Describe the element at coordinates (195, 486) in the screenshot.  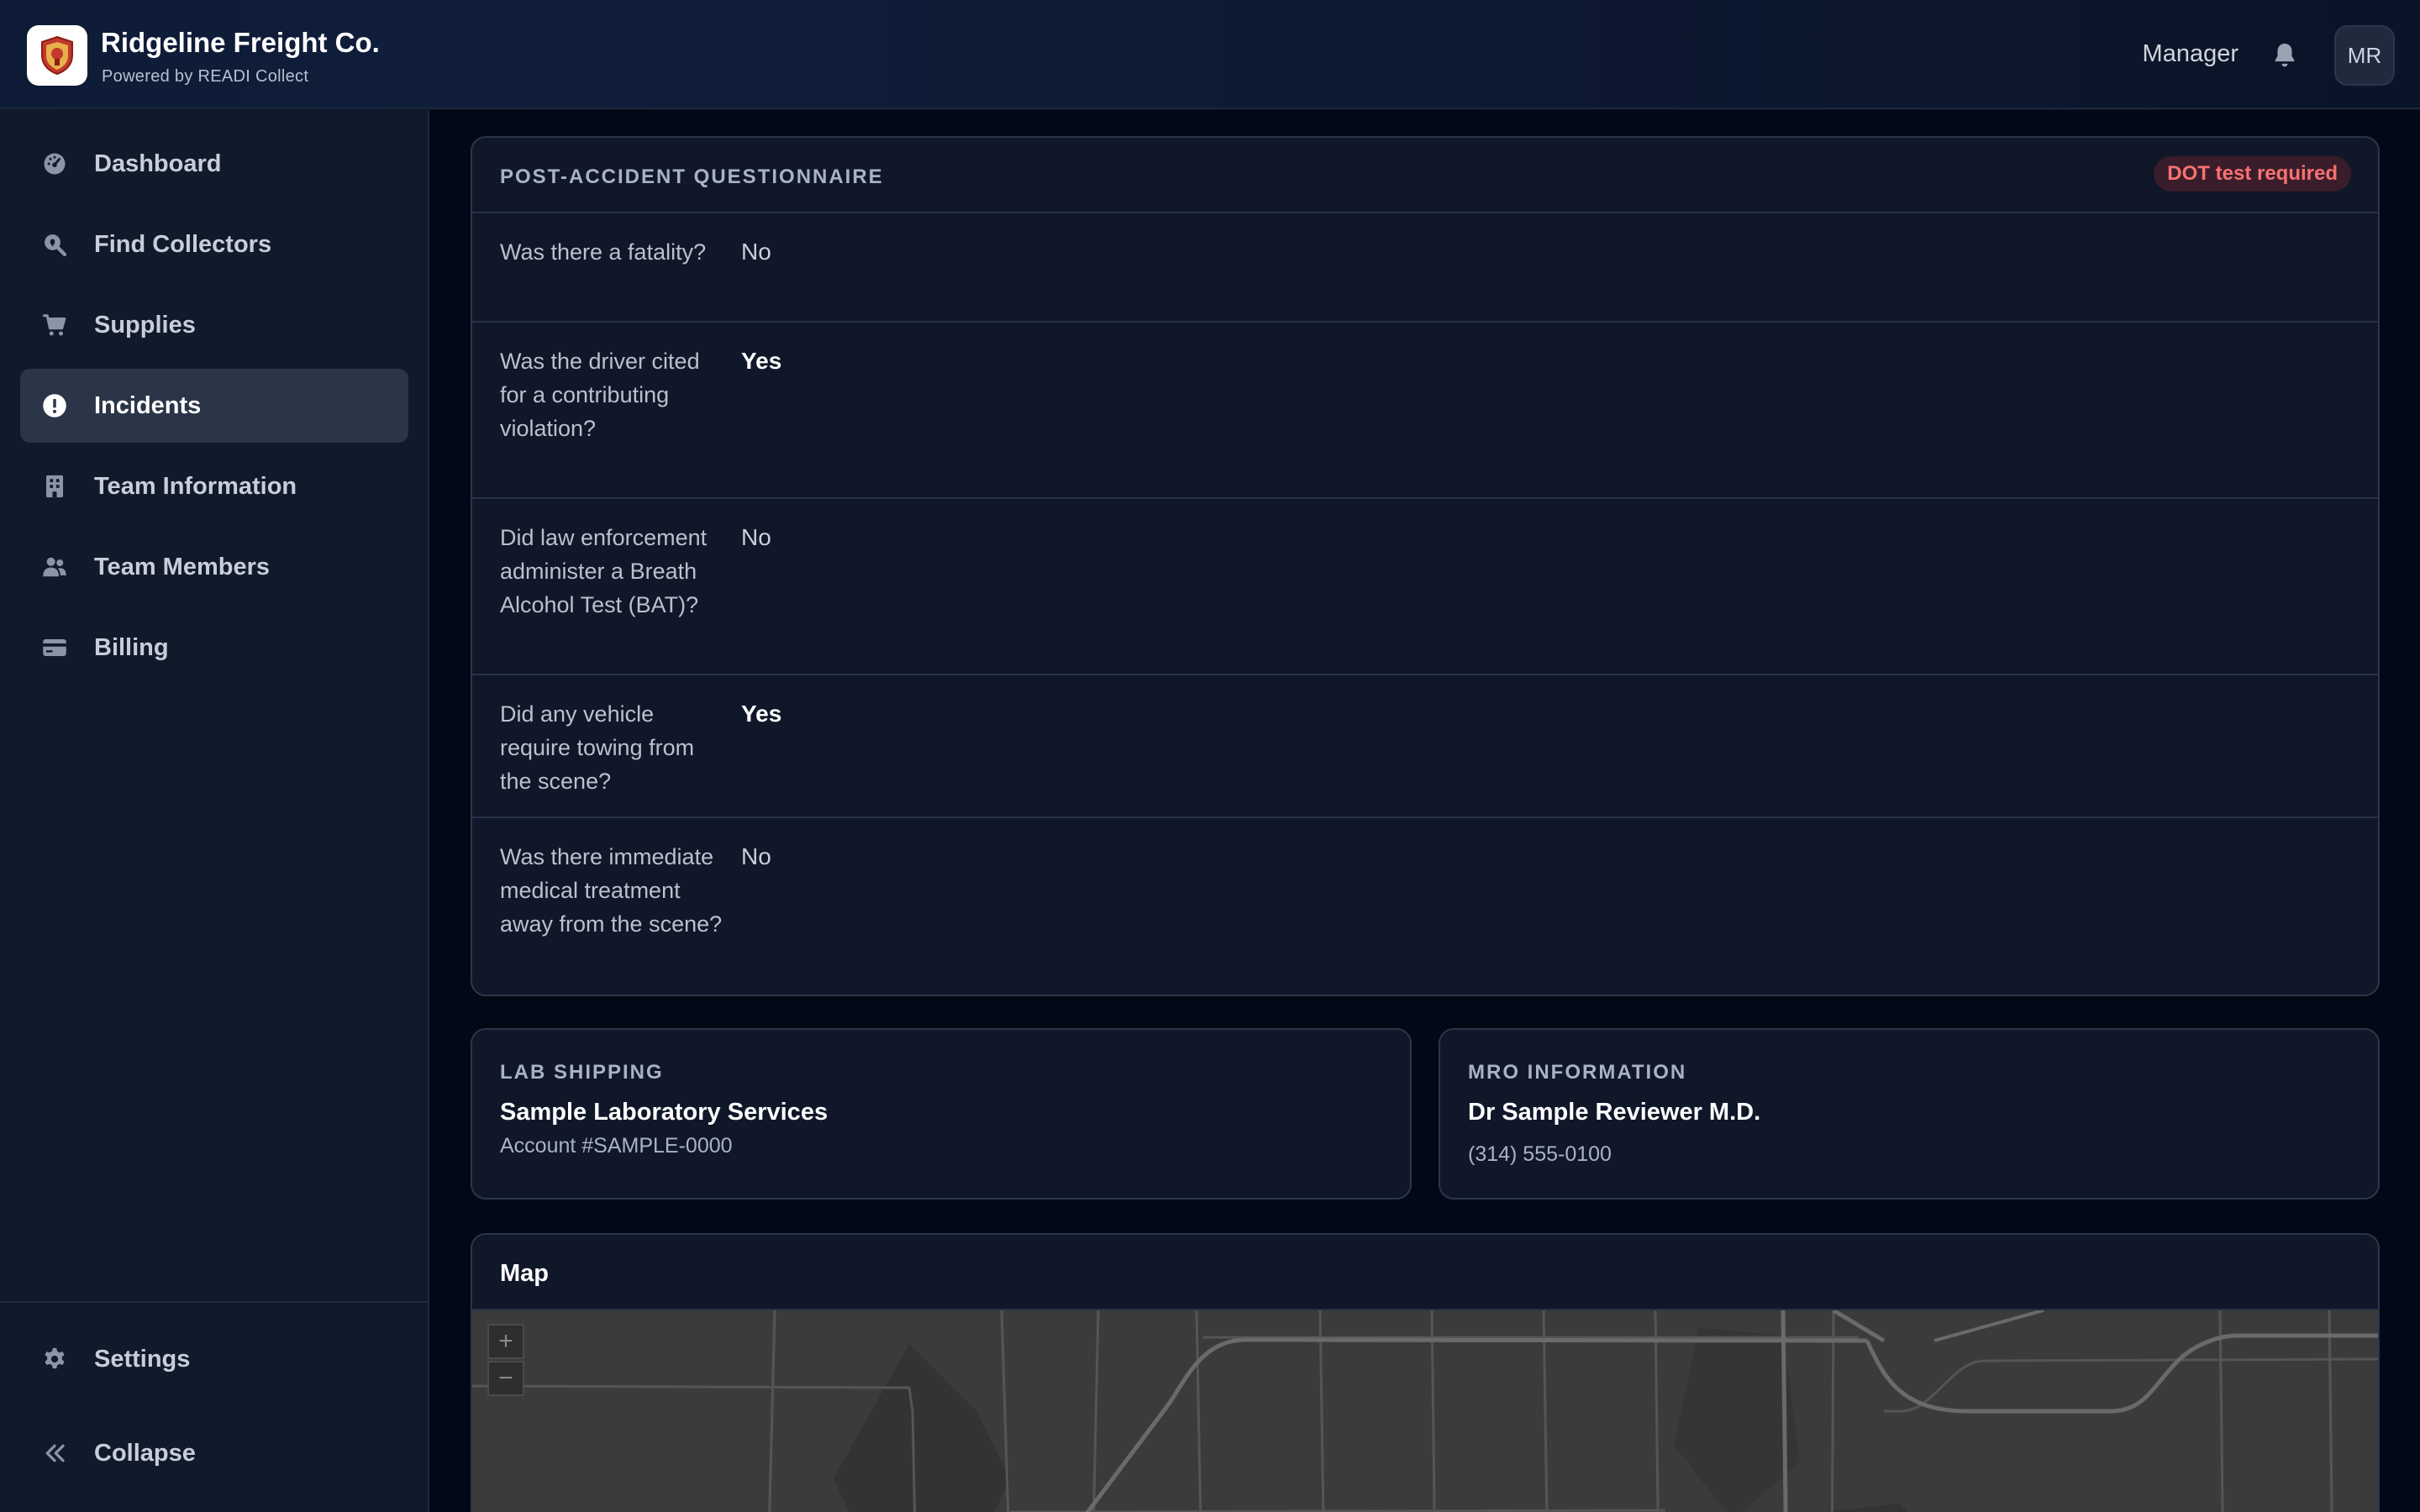
I see `sidebar-item-label: Team Information` at that location.